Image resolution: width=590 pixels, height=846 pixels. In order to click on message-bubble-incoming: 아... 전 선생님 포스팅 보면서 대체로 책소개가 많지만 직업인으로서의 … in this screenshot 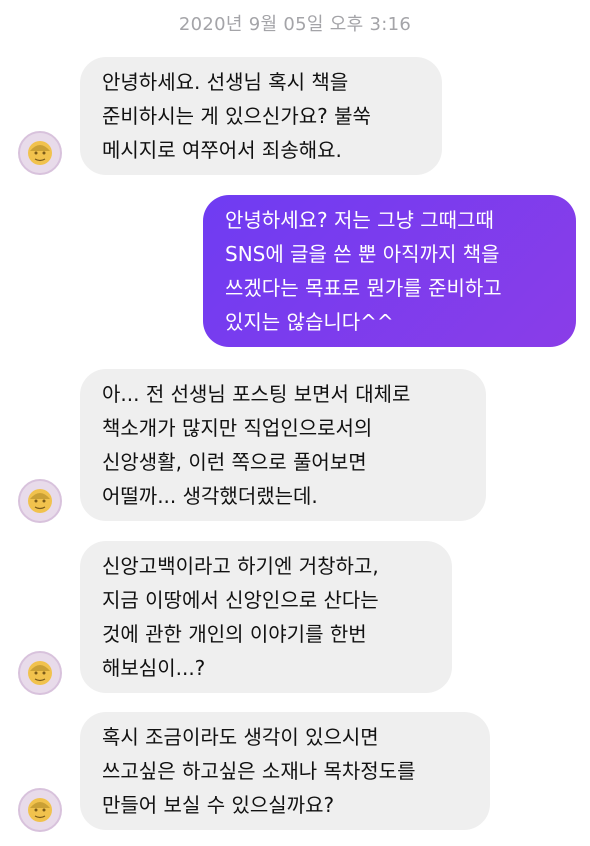, I will do `click(283, 445)`.